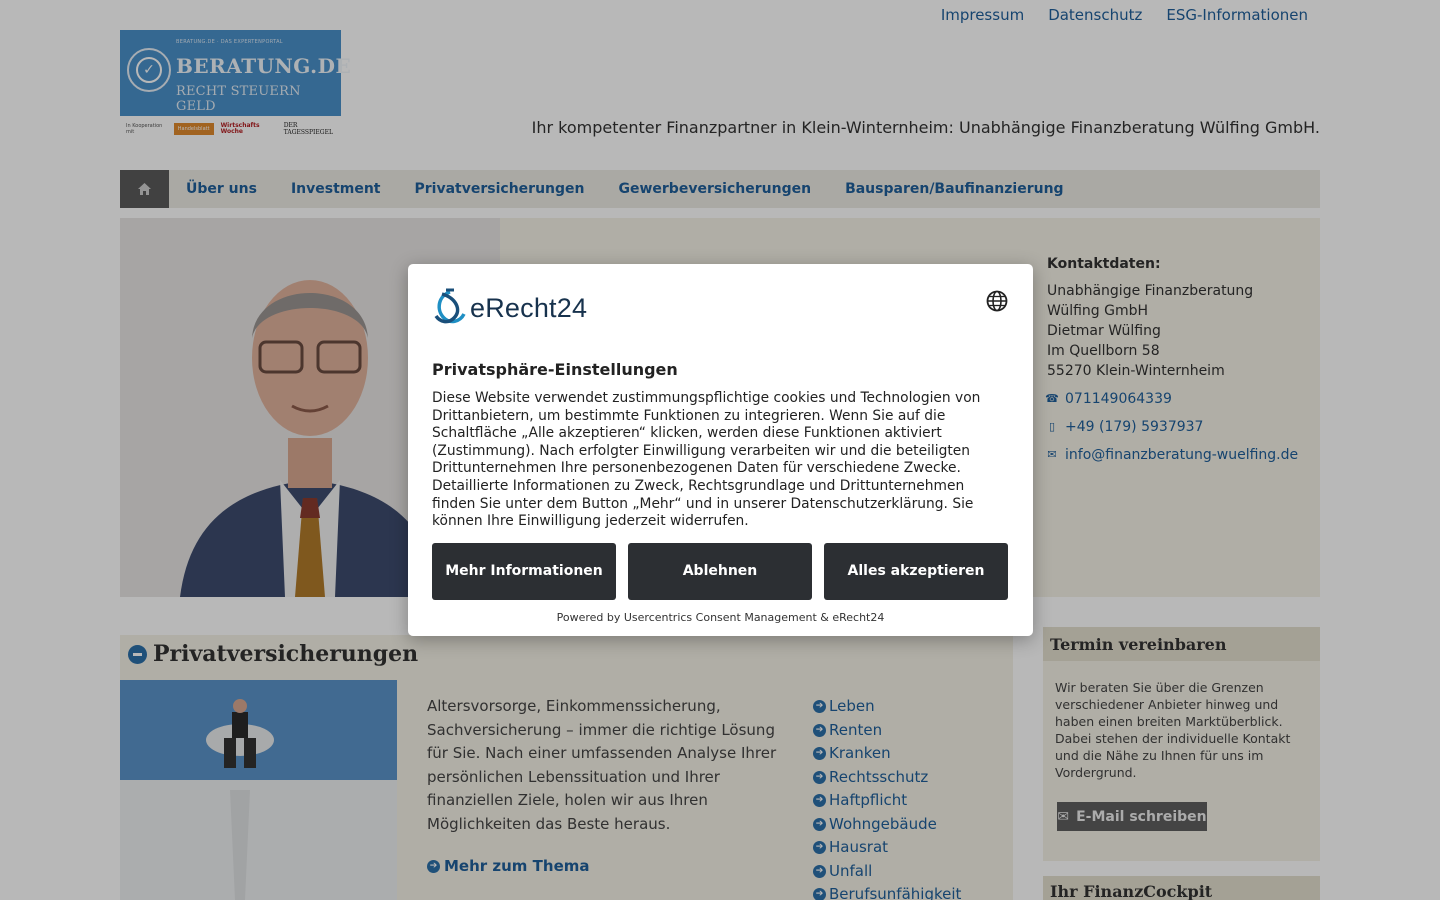 The width and height of the screenshot is (1440, 900). What do you see at coordinates (916, 571) in the screenshot?
I see `accept-all-button: Alles akzeptieren` at bounding box center [916, 571].